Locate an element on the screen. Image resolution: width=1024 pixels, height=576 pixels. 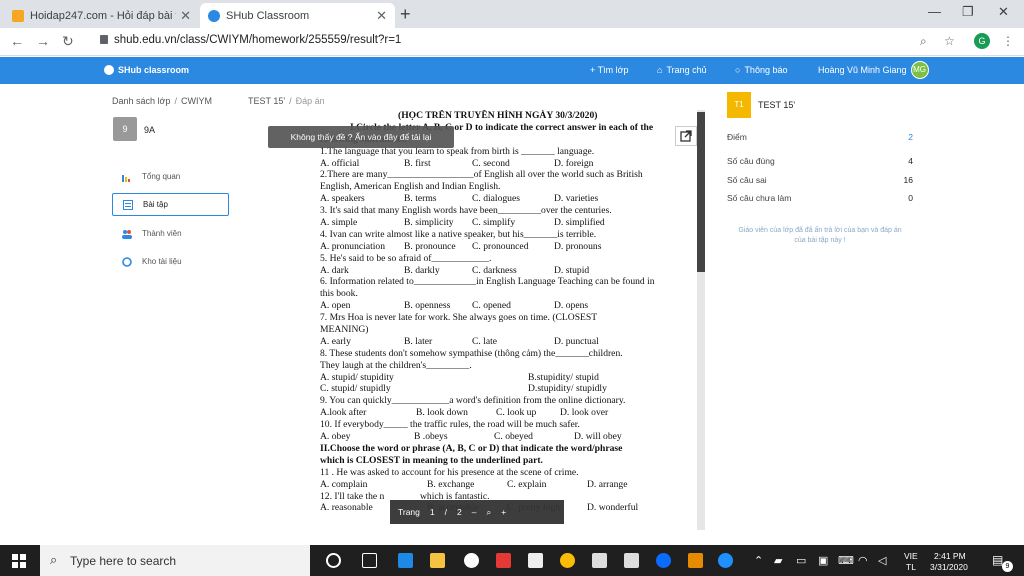
page-label: Trang is located at coordinates (409, 512).